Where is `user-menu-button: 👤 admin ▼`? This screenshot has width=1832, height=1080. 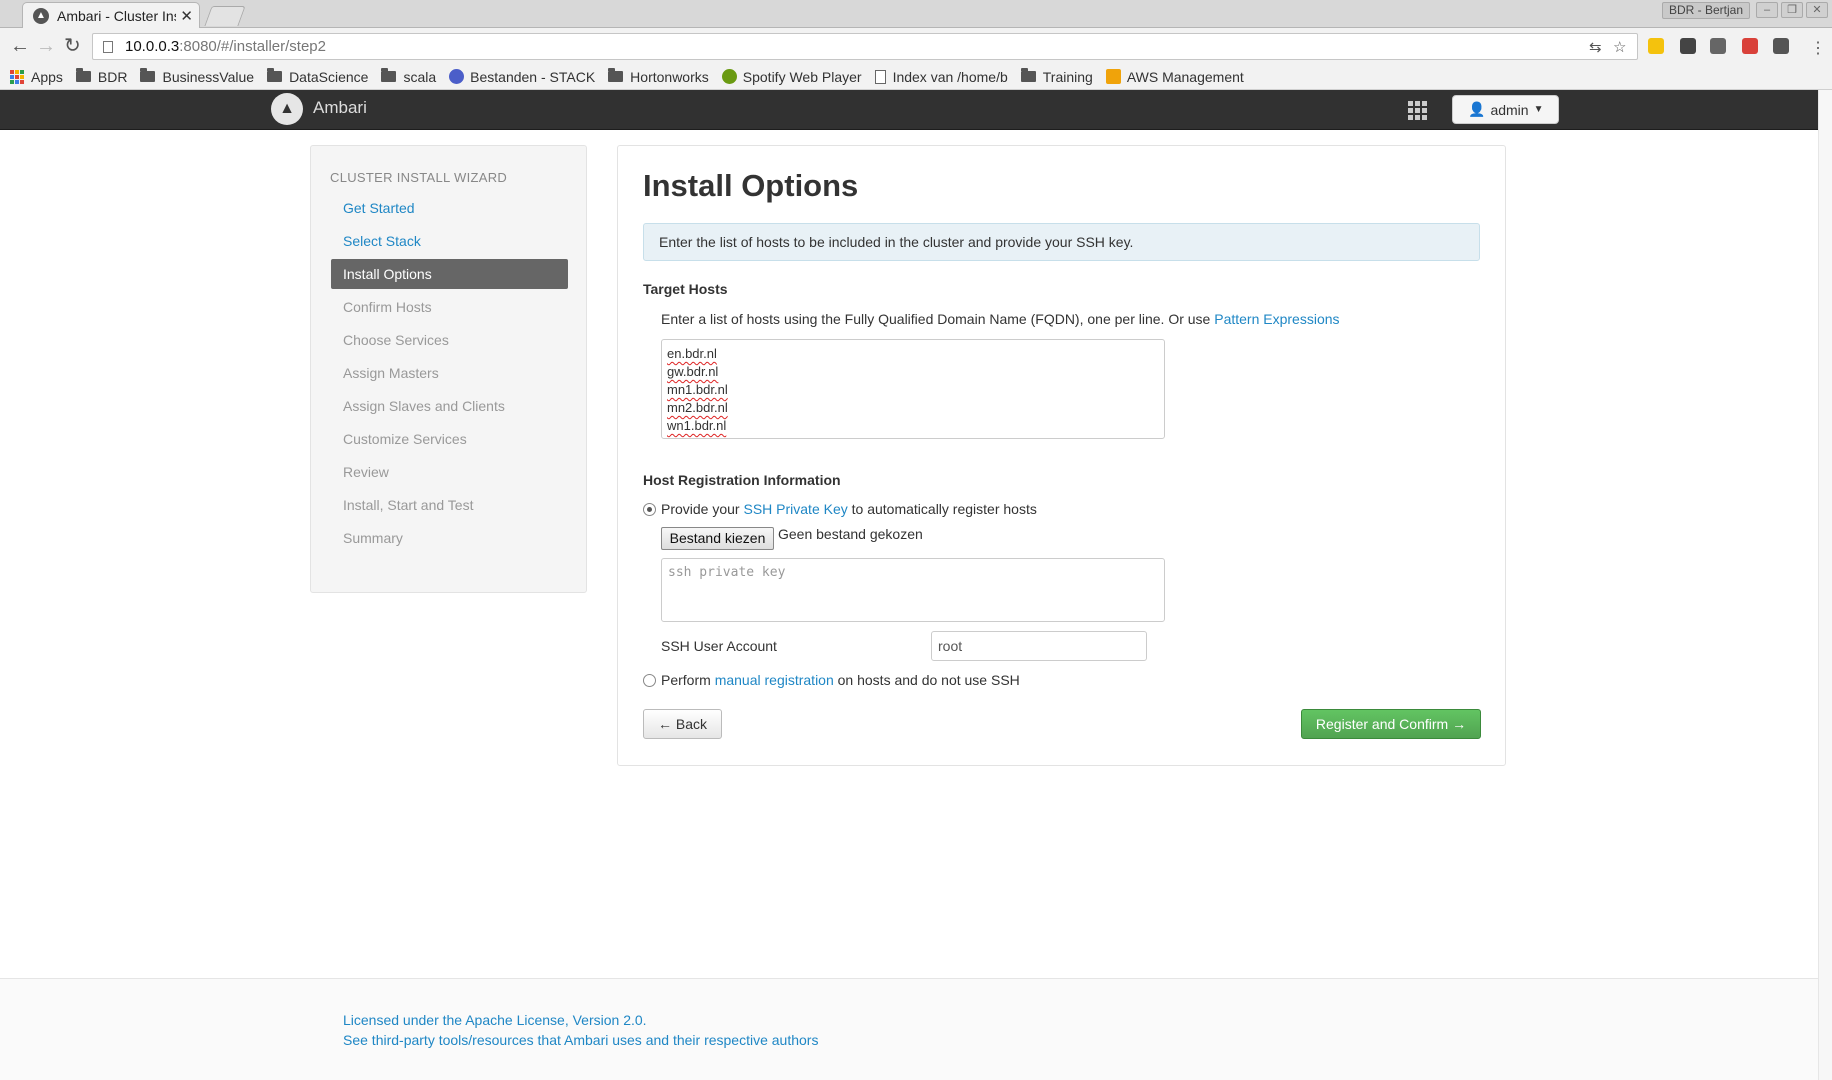 user-menu-button: 👤 admin ▼ is located at coordinates (1506, 109).